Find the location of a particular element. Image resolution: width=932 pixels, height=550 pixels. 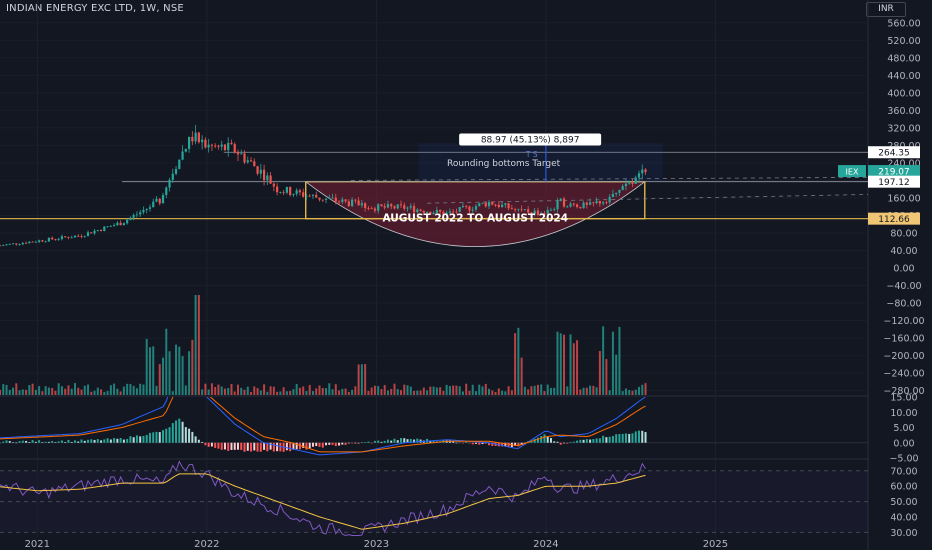

price-tick-label: 480.00 is located at coordinates (903, 58).